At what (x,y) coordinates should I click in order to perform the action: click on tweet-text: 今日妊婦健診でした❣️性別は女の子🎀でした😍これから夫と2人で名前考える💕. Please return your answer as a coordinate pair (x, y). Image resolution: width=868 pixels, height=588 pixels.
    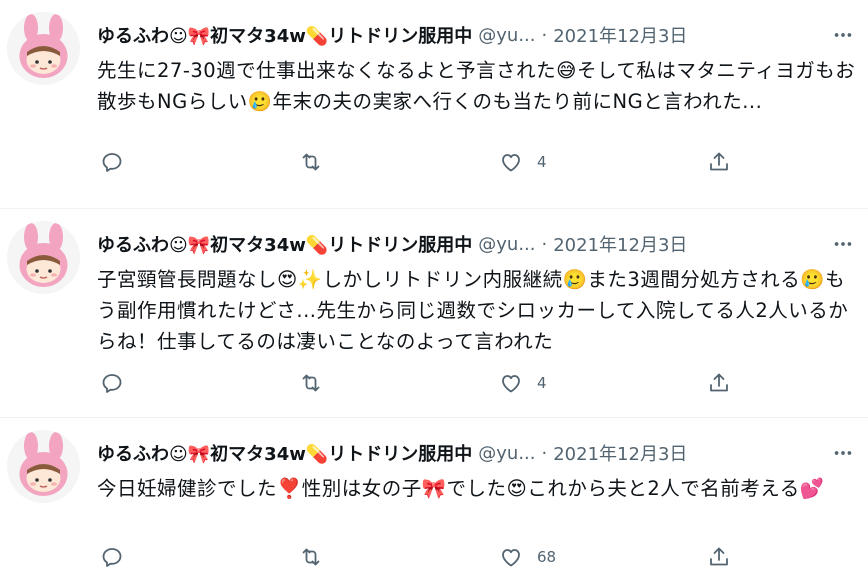
    Looking at the image, I should click on (461, 488).